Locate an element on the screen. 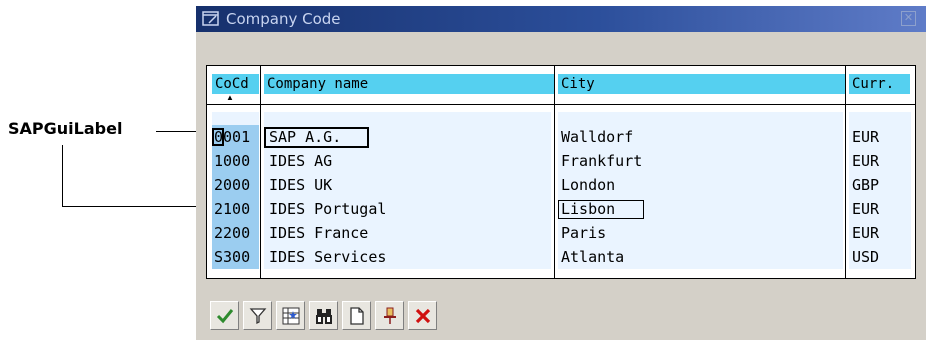 The image size is (936, 340). company-name-cell: IDES France is located at coordinates (407, 233).